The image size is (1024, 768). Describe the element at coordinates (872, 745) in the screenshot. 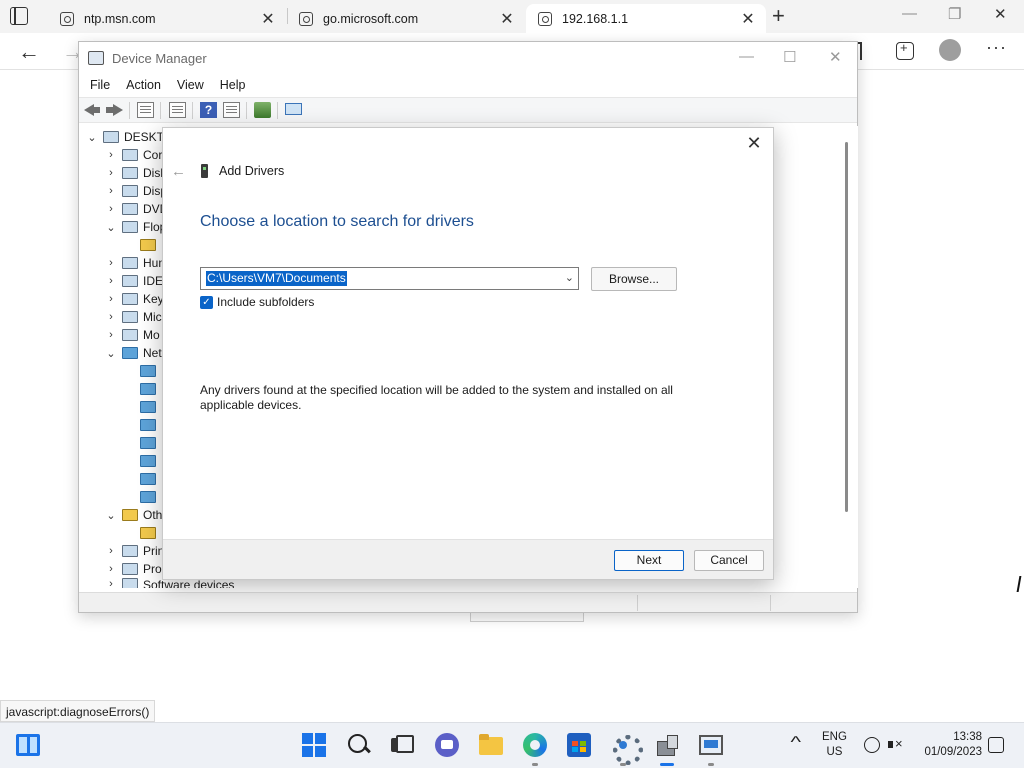

I see `network-globe-icon` at that location.